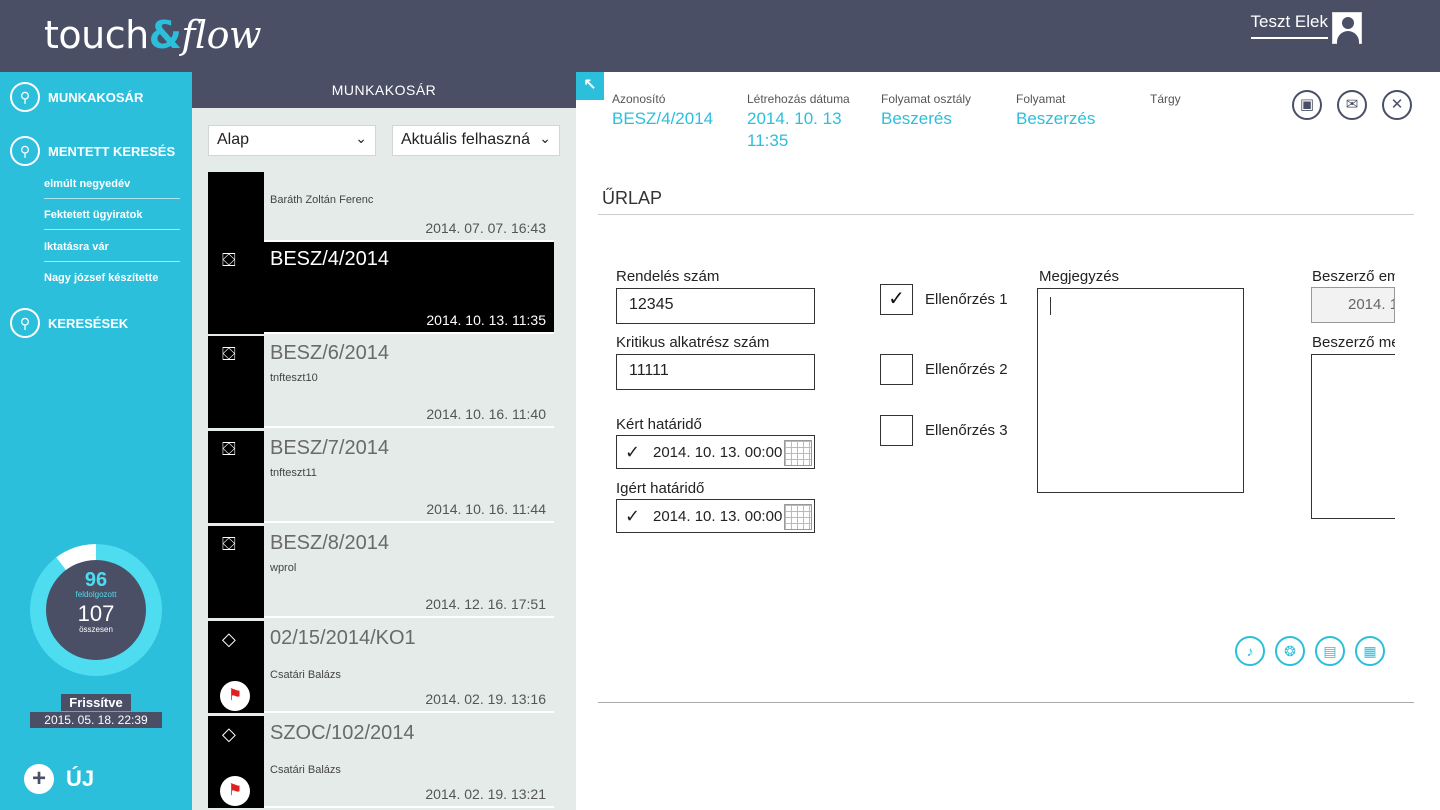 The height and width of the screenshot is (810, 1440). I want to click on meta-id-label: Azonosító, so click(639, 99).